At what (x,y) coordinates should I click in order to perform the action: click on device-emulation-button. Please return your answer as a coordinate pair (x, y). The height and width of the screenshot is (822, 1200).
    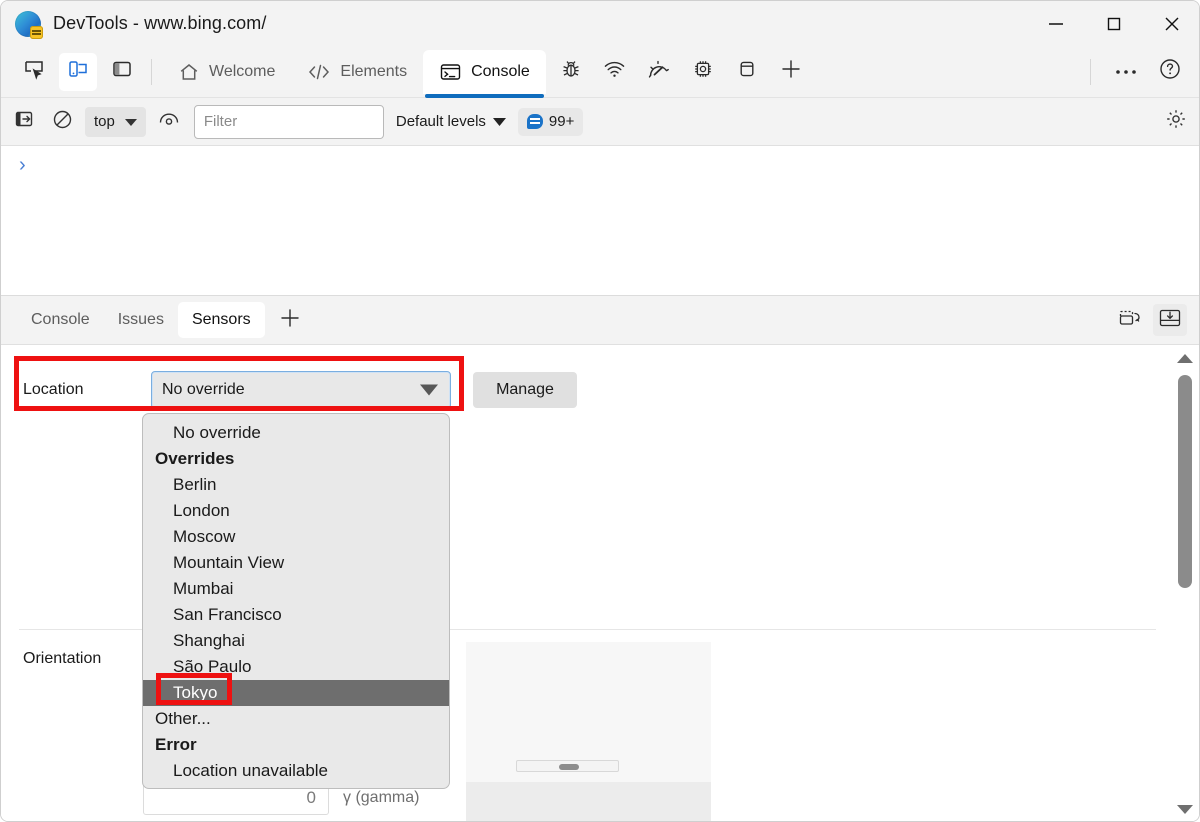
    Looking at the image, I should click on (78, 71).